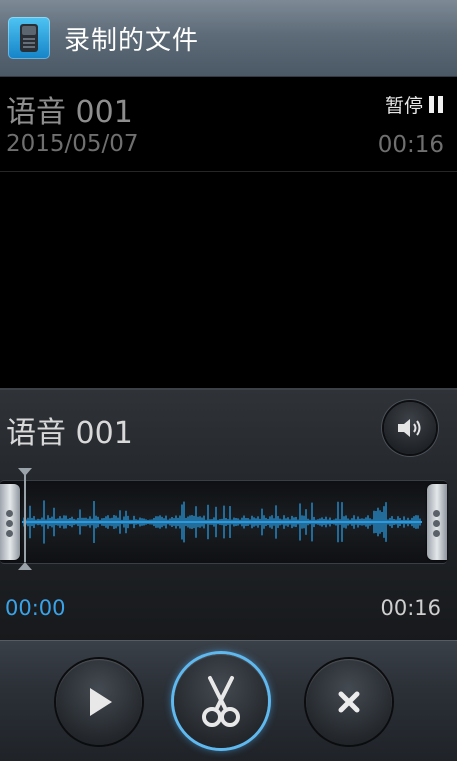 The width and height of the screenshot is (457, 761). Describe the element at coordinates (228, 171) in the screenshot. I see `list-divider` at that location.